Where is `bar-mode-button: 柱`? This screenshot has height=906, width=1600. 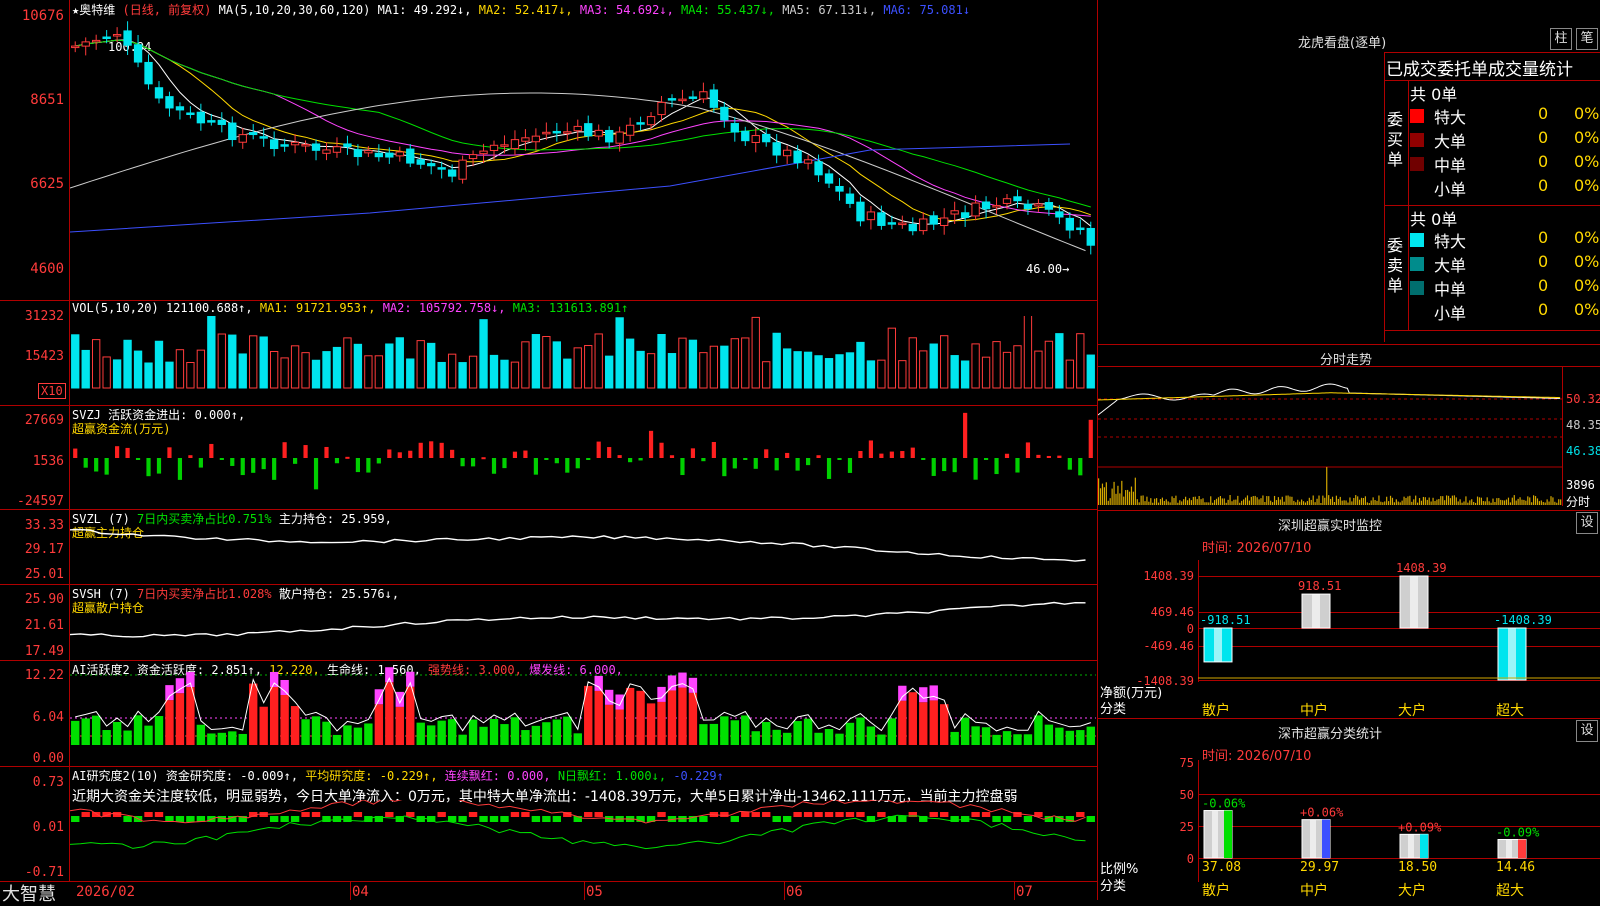
bar-mode-button: 柱 is located at coordinates (1561, 39).